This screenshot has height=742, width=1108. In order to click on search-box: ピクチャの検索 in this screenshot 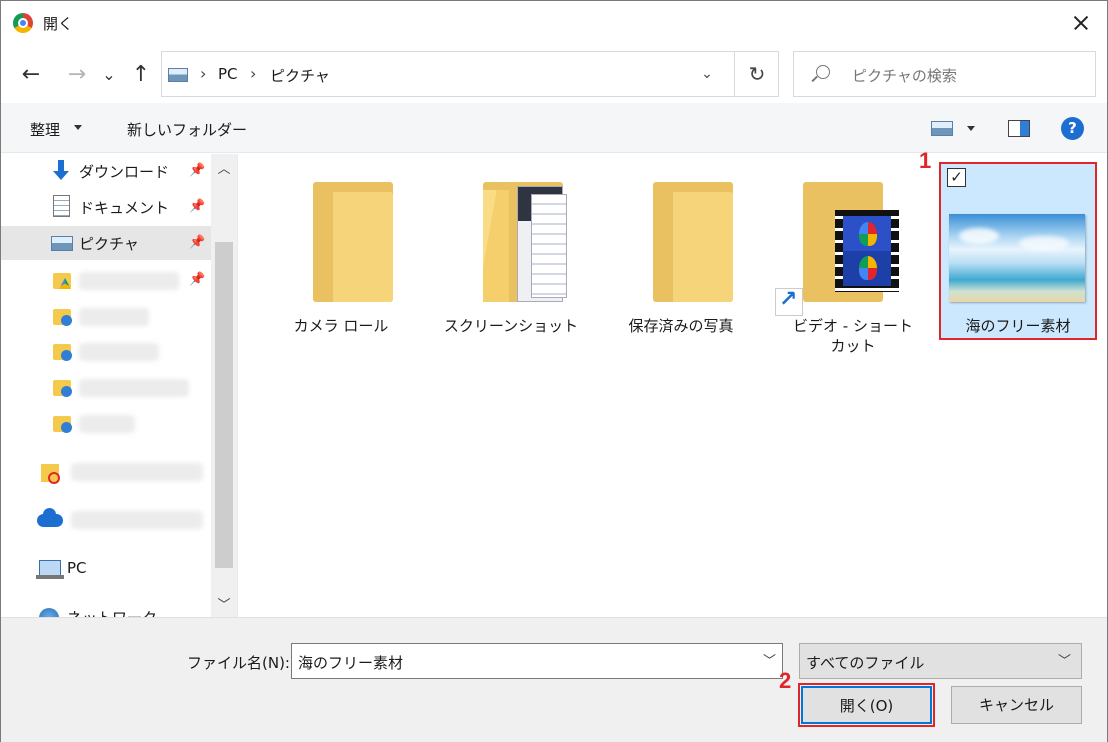, I will do `click(944, 74)`.